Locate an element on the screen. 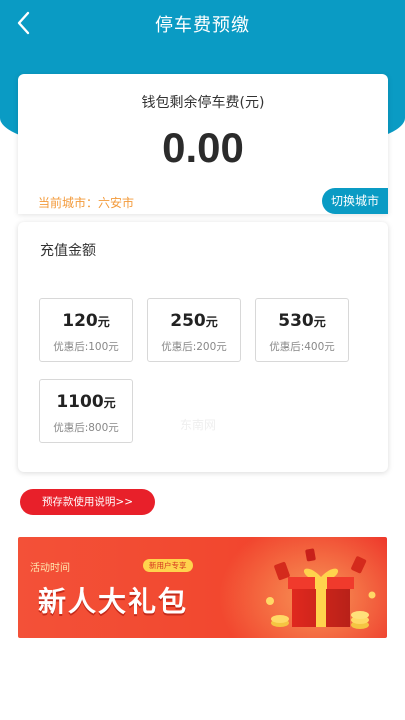 The width and height of the screenshot is (405, 720). option-amount: 530元 is located at coordinates (302, 321).